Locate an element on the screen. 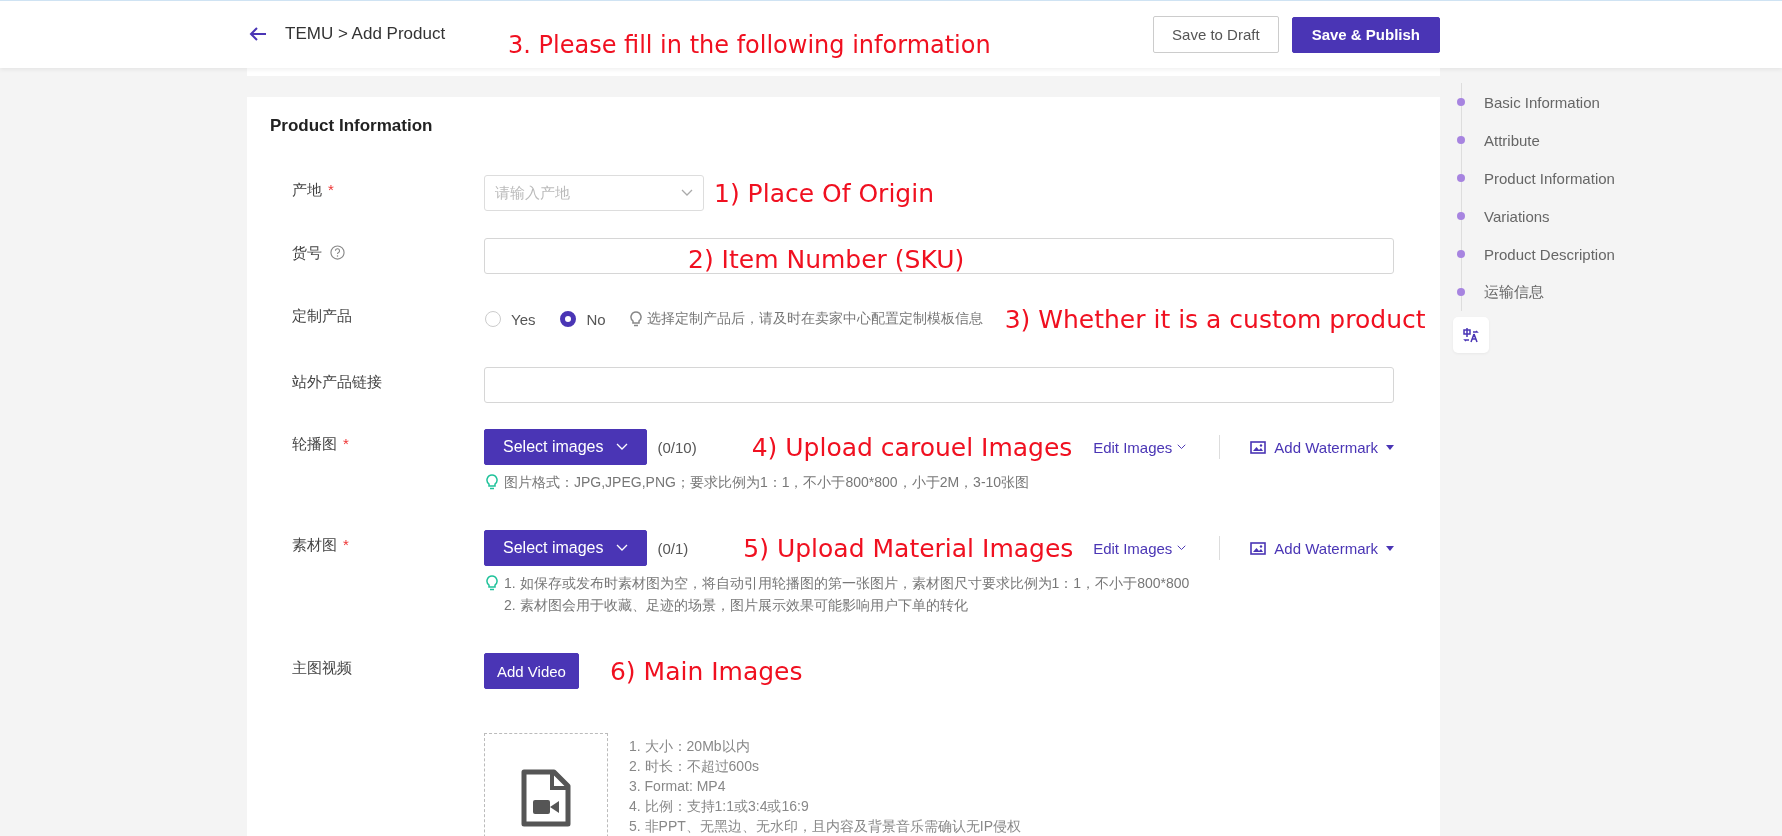  field-label: 主图视频 is located at coordinates (322, 668).